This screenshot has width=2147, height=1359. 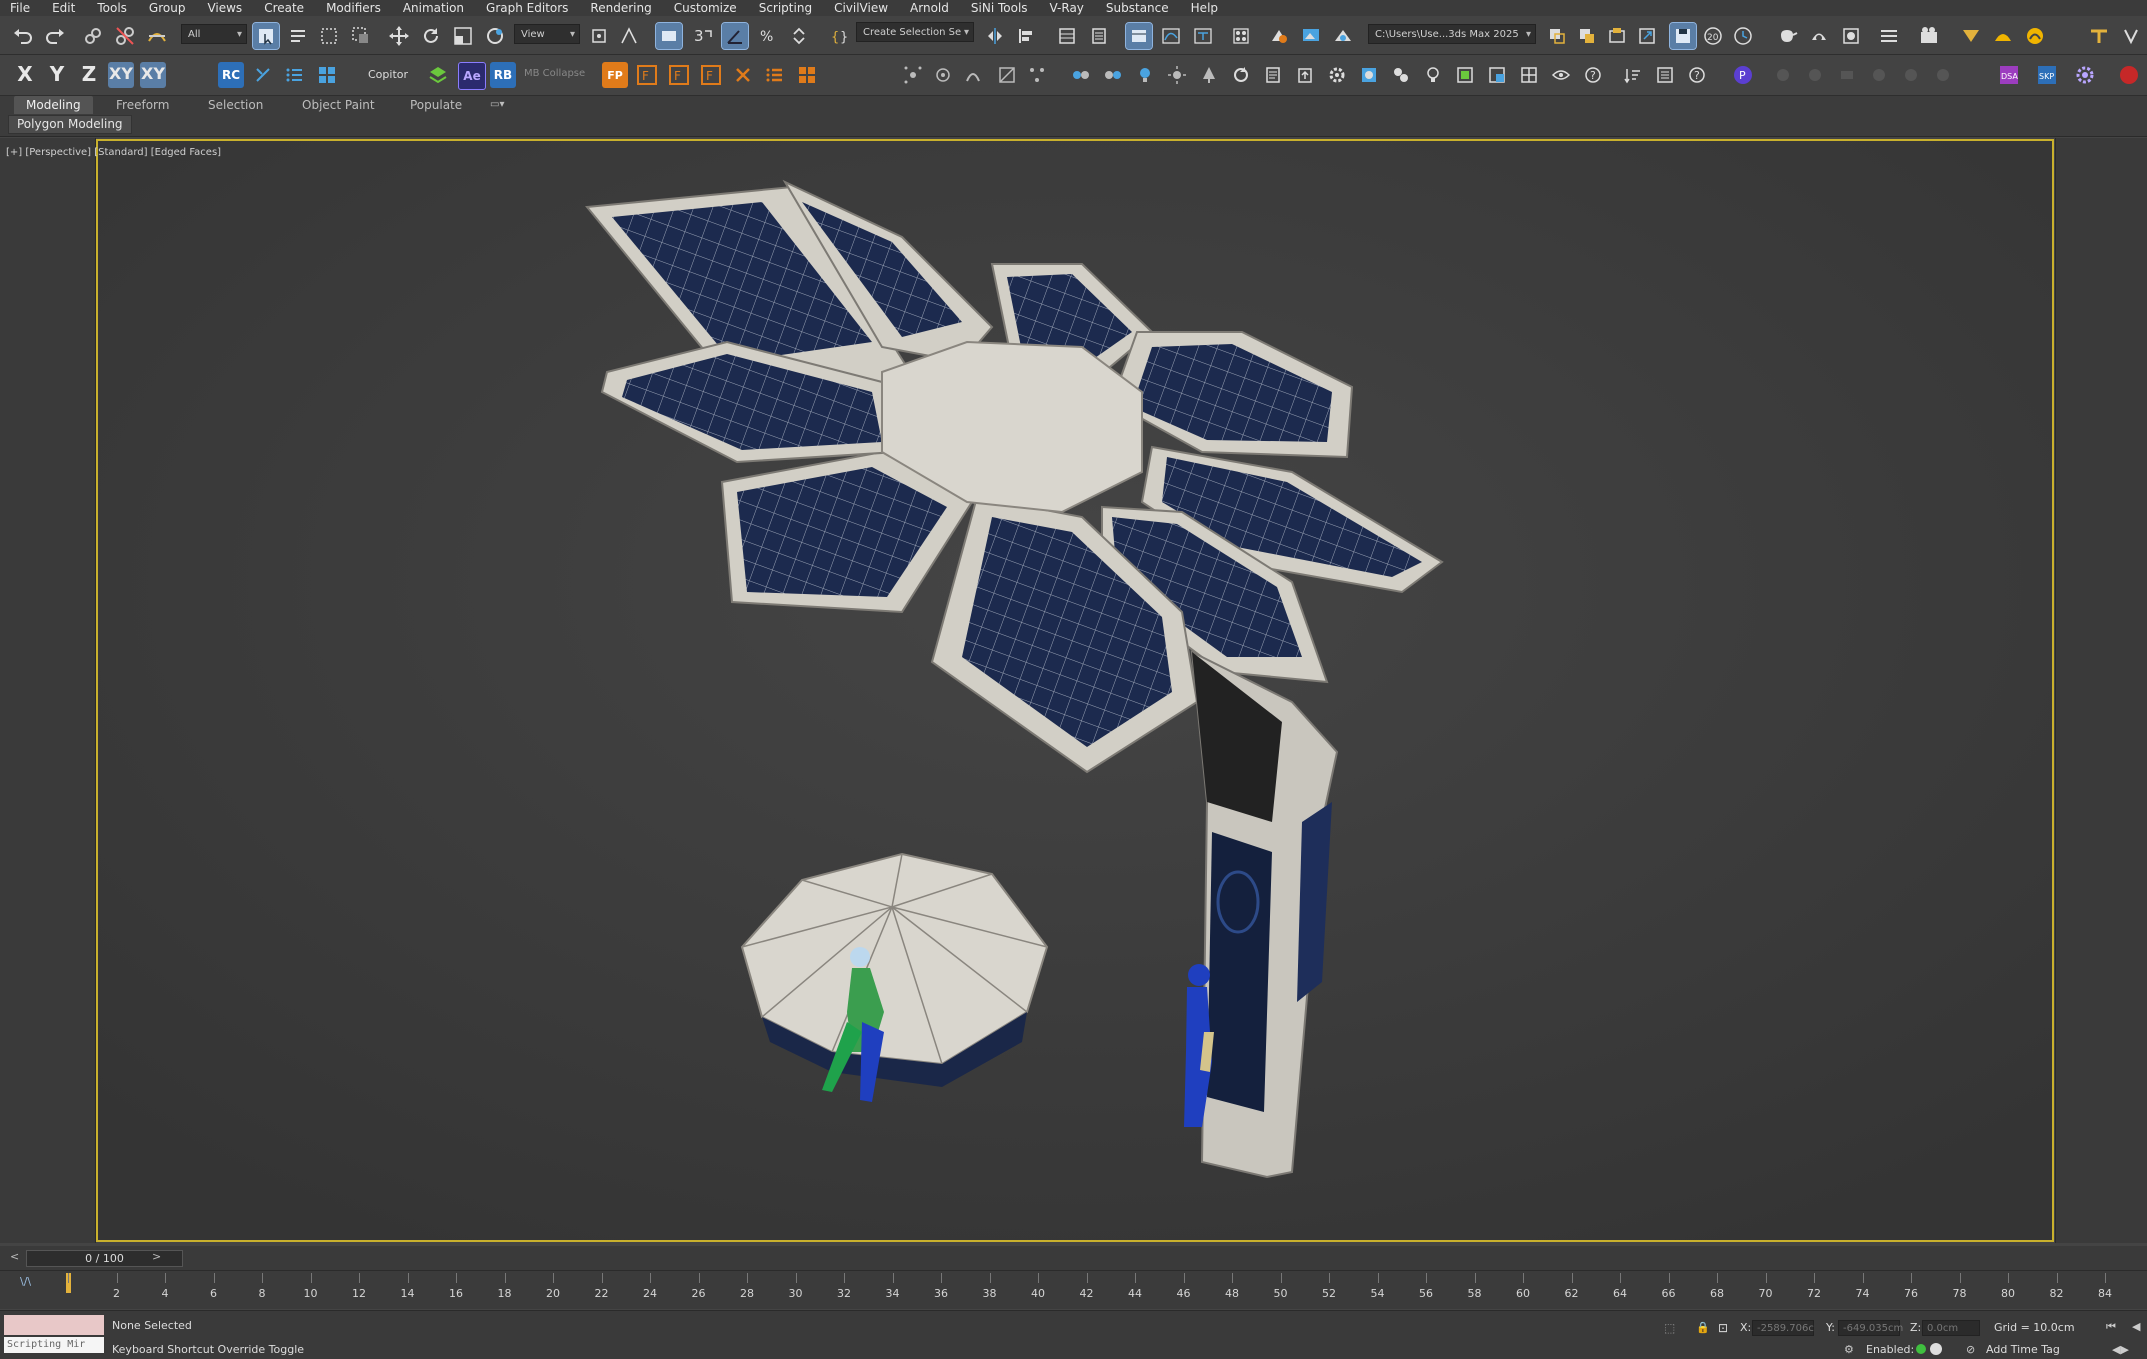 I want to click on menu-views: Views, so click(x=225, y=8).